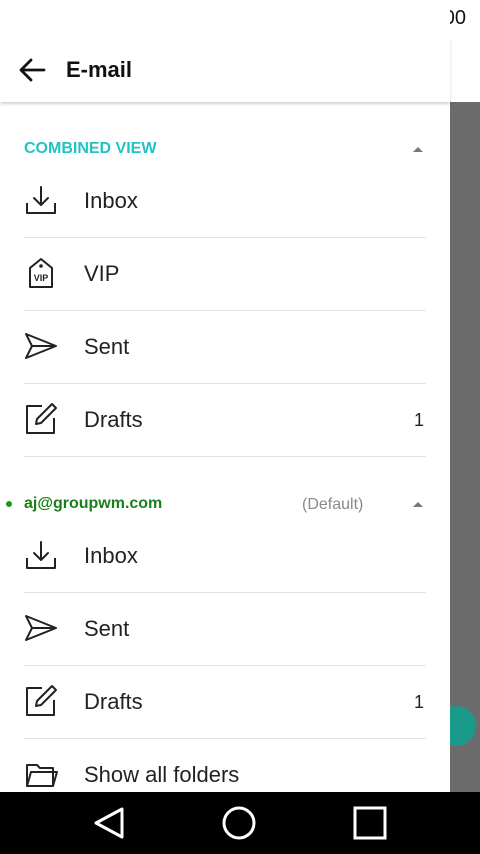 The width and height of the screenshot is (480, 854). What do you see at coordinates (225, 274) in the screenshot?
I see `combined-vip-item: VIP VIP` at bounding box center [225, 274].